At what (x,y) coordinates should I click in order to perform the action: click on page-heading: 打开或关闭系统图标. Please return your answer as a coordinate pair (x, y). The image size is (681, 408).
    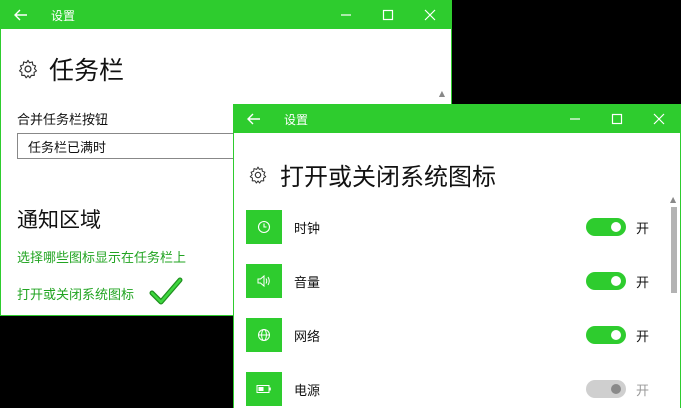
    Looking at the image, I should click on (372, 174).